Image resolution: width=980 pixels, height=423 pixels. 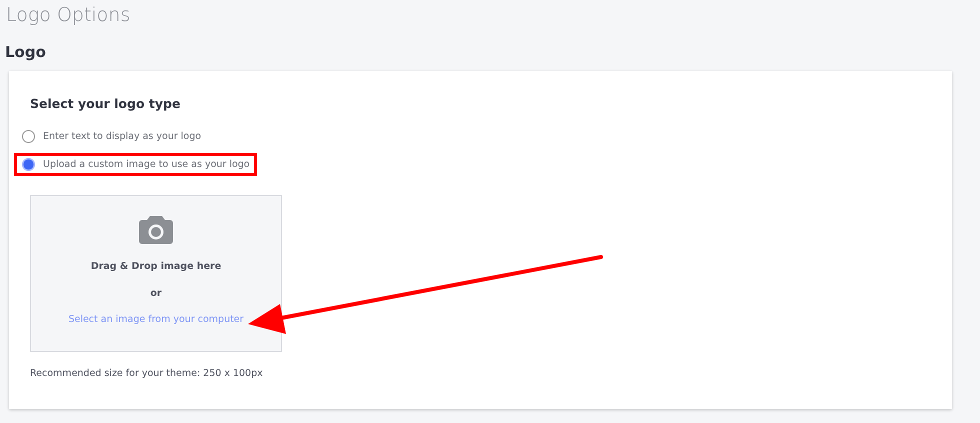 What do you see at coordinates (106, 103) in the screenshot?
I see `card-heading: Select your logo type` at bounding box center [106, 103].